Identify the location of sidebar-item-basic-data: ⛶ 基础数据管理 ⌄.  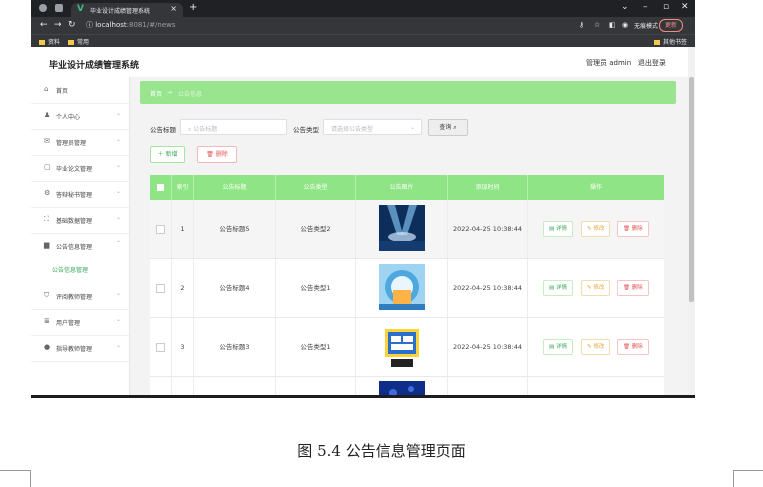
(80, 220).